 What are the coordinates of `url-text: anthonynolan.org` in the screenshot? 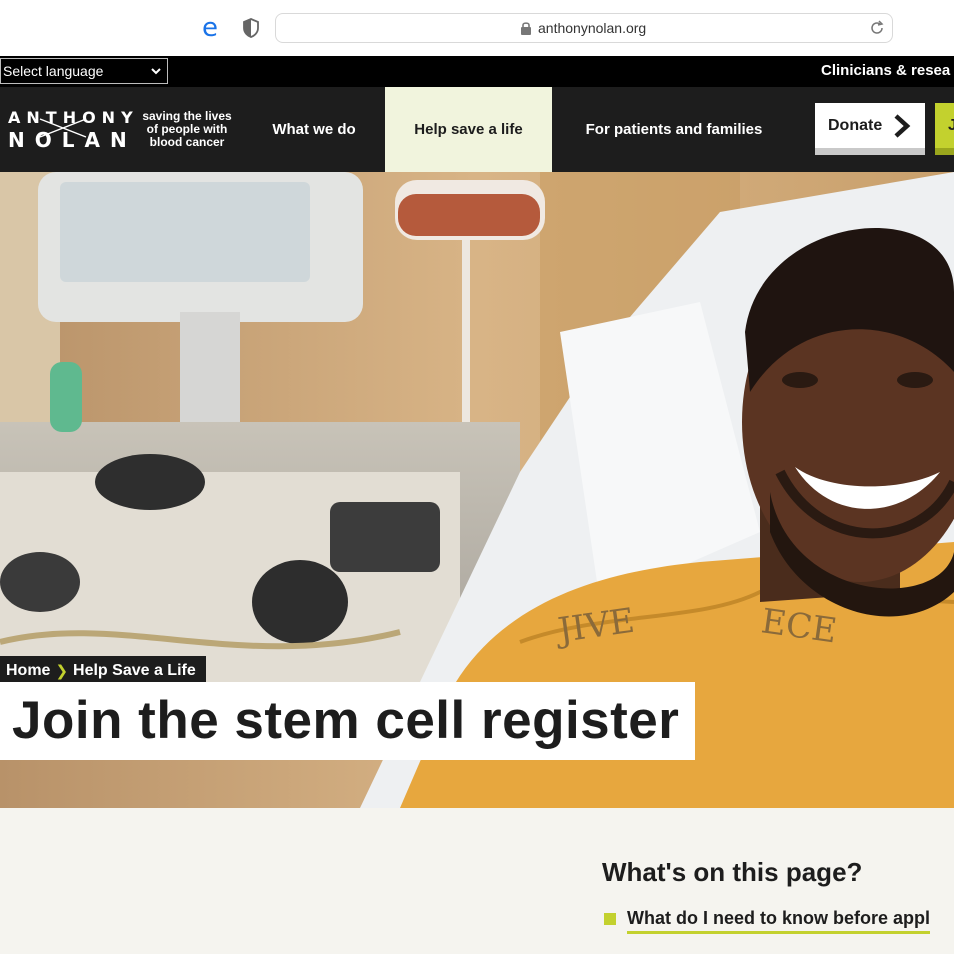 It's located at (592, 28).